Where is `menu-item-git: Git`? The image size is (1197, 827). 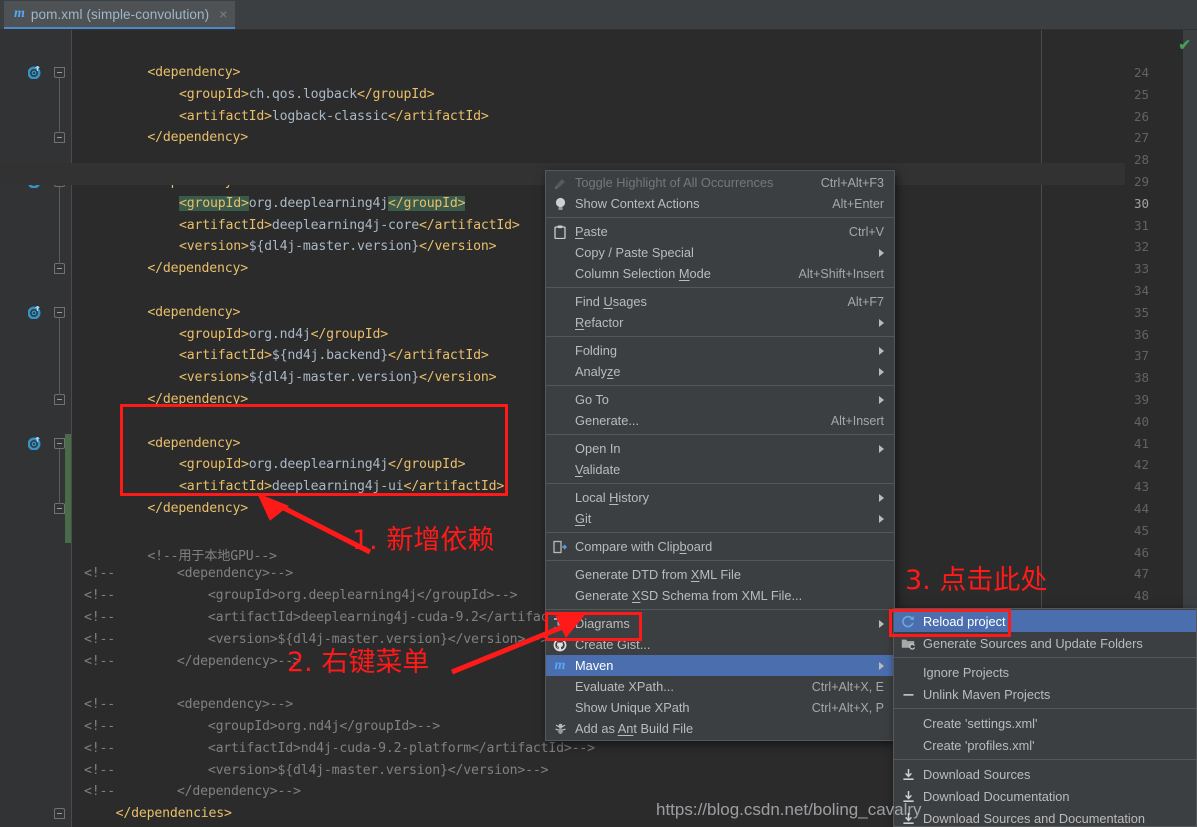
menu-item-git: Git is located at coordinates (720, 518).